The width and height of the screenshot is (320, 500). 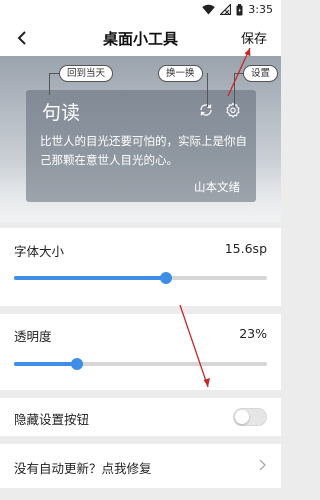 I want to click on font-size-section: 字体大小 15.6sp, so click(x=140, y=267).